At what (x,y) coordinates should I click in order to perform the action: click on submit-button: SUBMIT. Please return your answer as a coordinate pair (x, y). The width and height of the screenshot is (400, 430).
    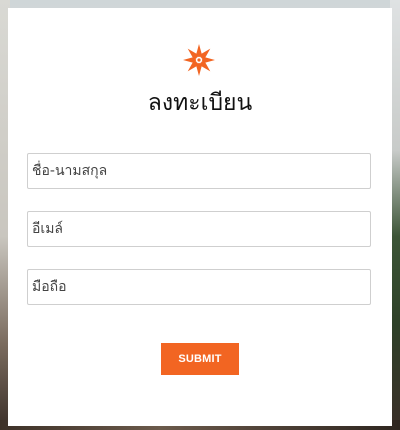
    Looking at the image, I should click on (200, 359).